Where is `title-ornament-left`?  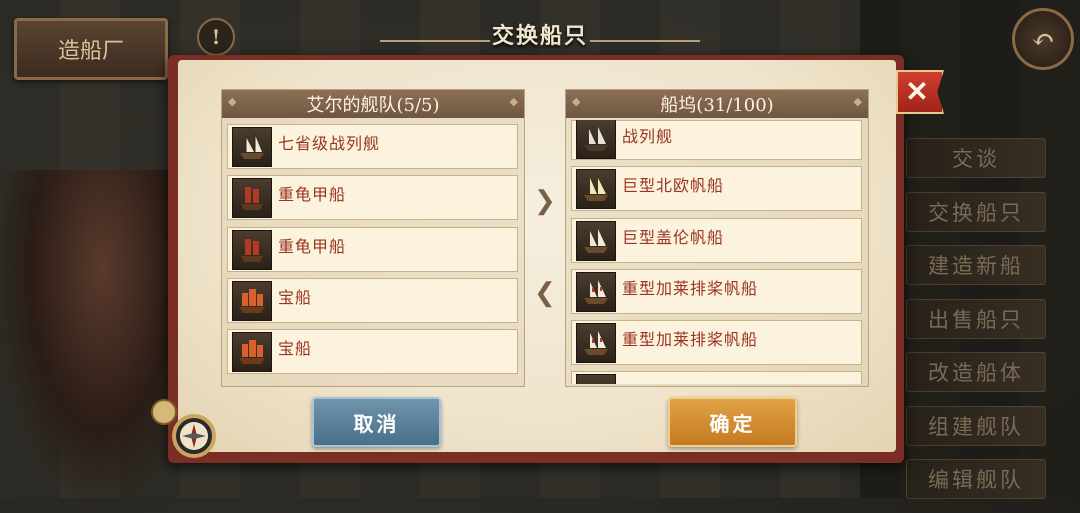
title-ornament-left is located at coordinates (435, 41).